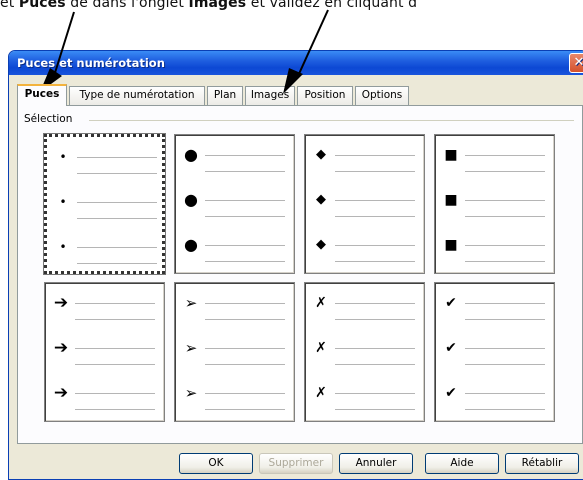  I want to click on tab-options: Options, so click(382, 95).